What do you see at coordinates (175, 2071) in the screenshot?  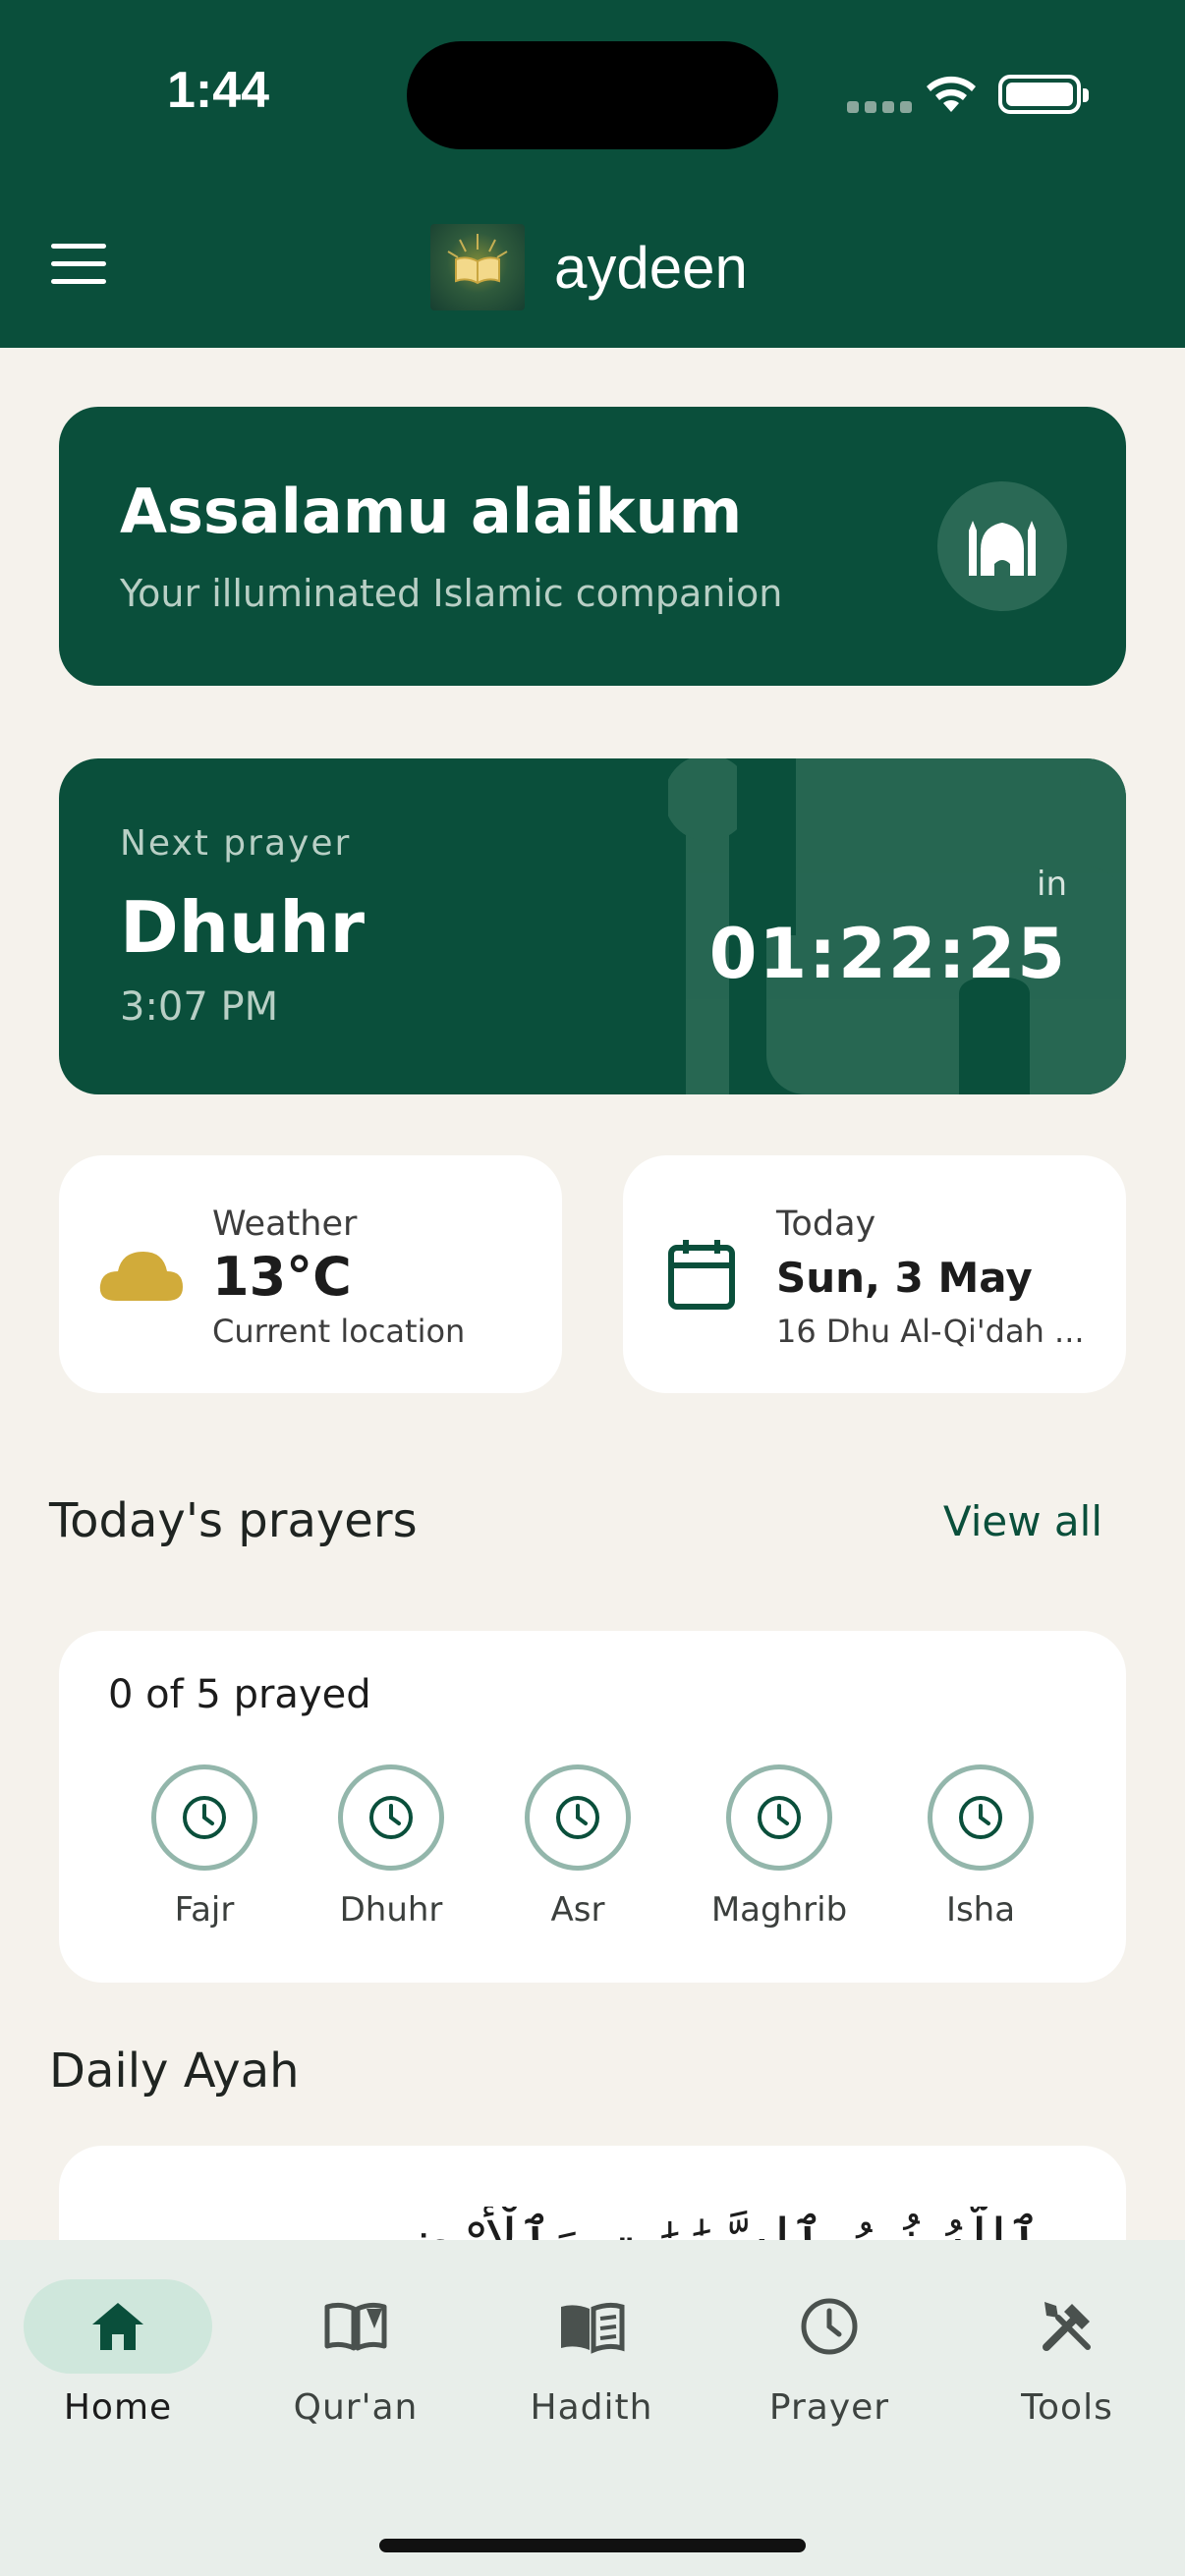 I see `daily-ayah-title: Daily Ayah` at bounding box center [175, 2071].